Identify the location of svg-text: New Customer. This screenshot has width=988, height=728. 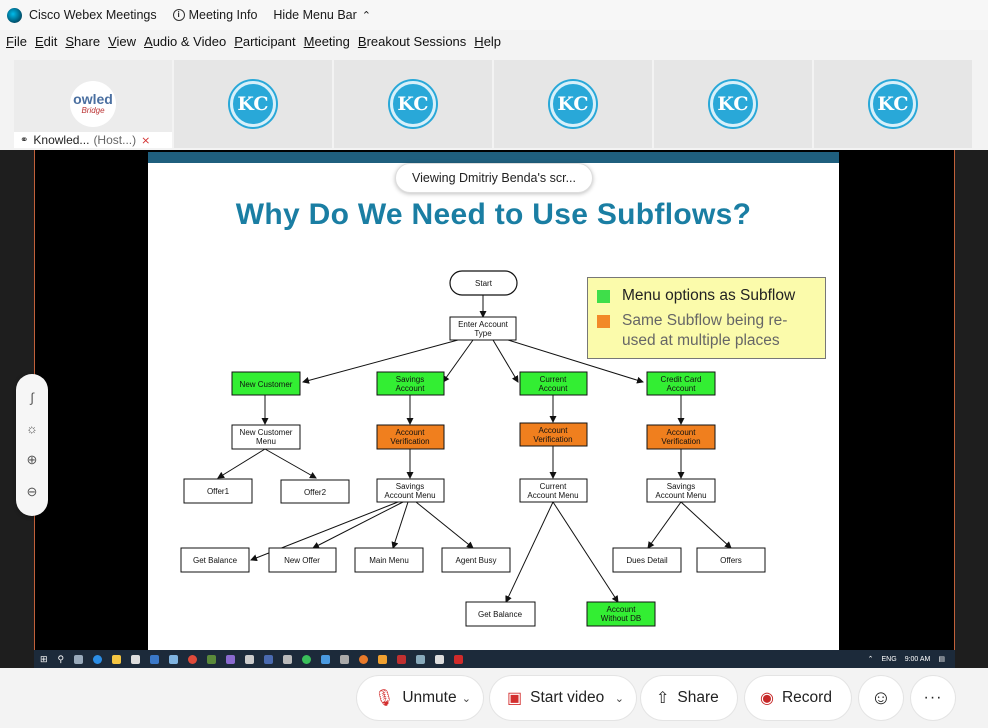
(266, 432).